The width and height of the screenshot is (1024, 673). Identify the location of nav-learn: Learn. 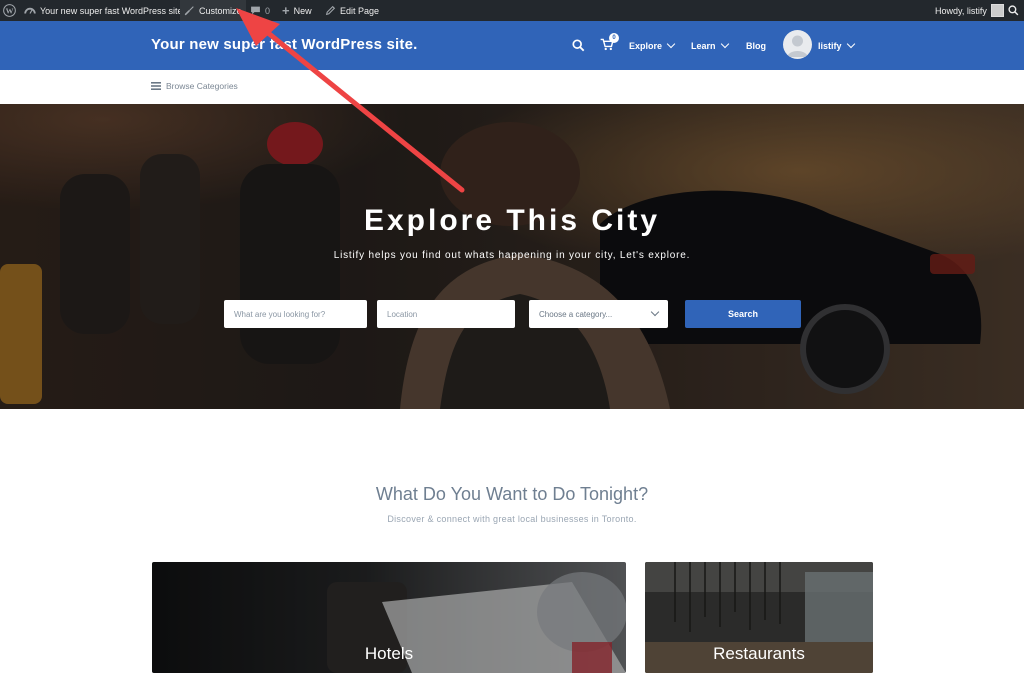
(710, 45).